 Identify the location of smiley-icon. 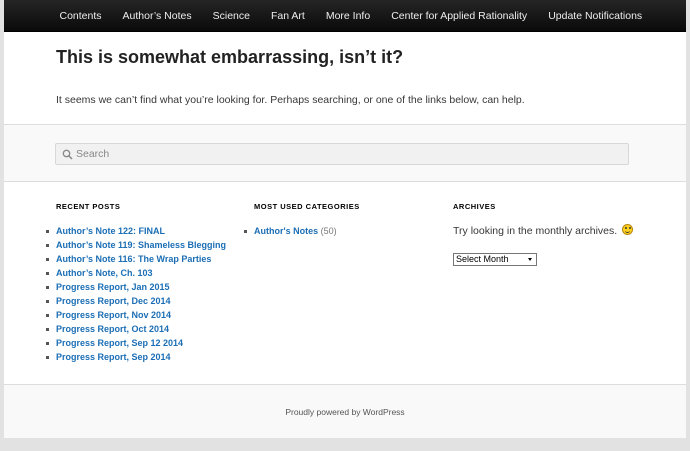
(628, 229).